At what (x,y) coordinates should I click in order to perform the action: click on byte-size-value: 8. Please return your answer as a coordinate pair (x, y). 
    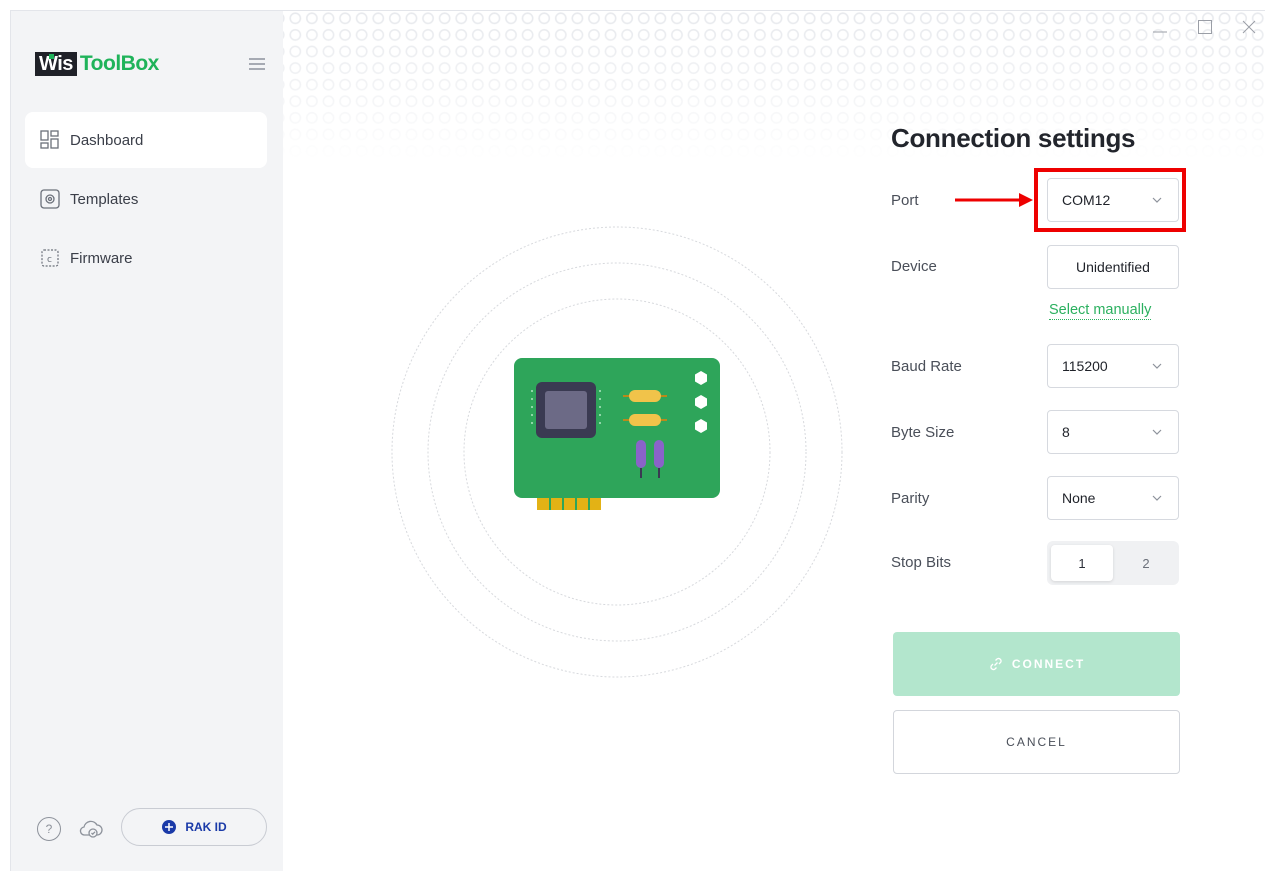
    Looking at the image, I should click on (1066, 432).